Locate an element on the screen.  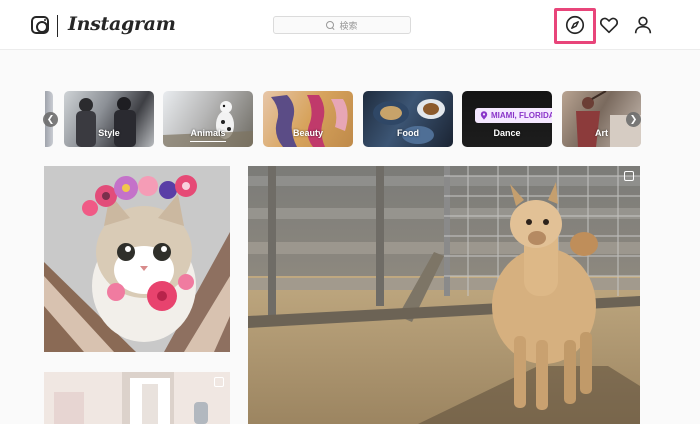
category-label: Beauty is located at coordinates (307, 133).